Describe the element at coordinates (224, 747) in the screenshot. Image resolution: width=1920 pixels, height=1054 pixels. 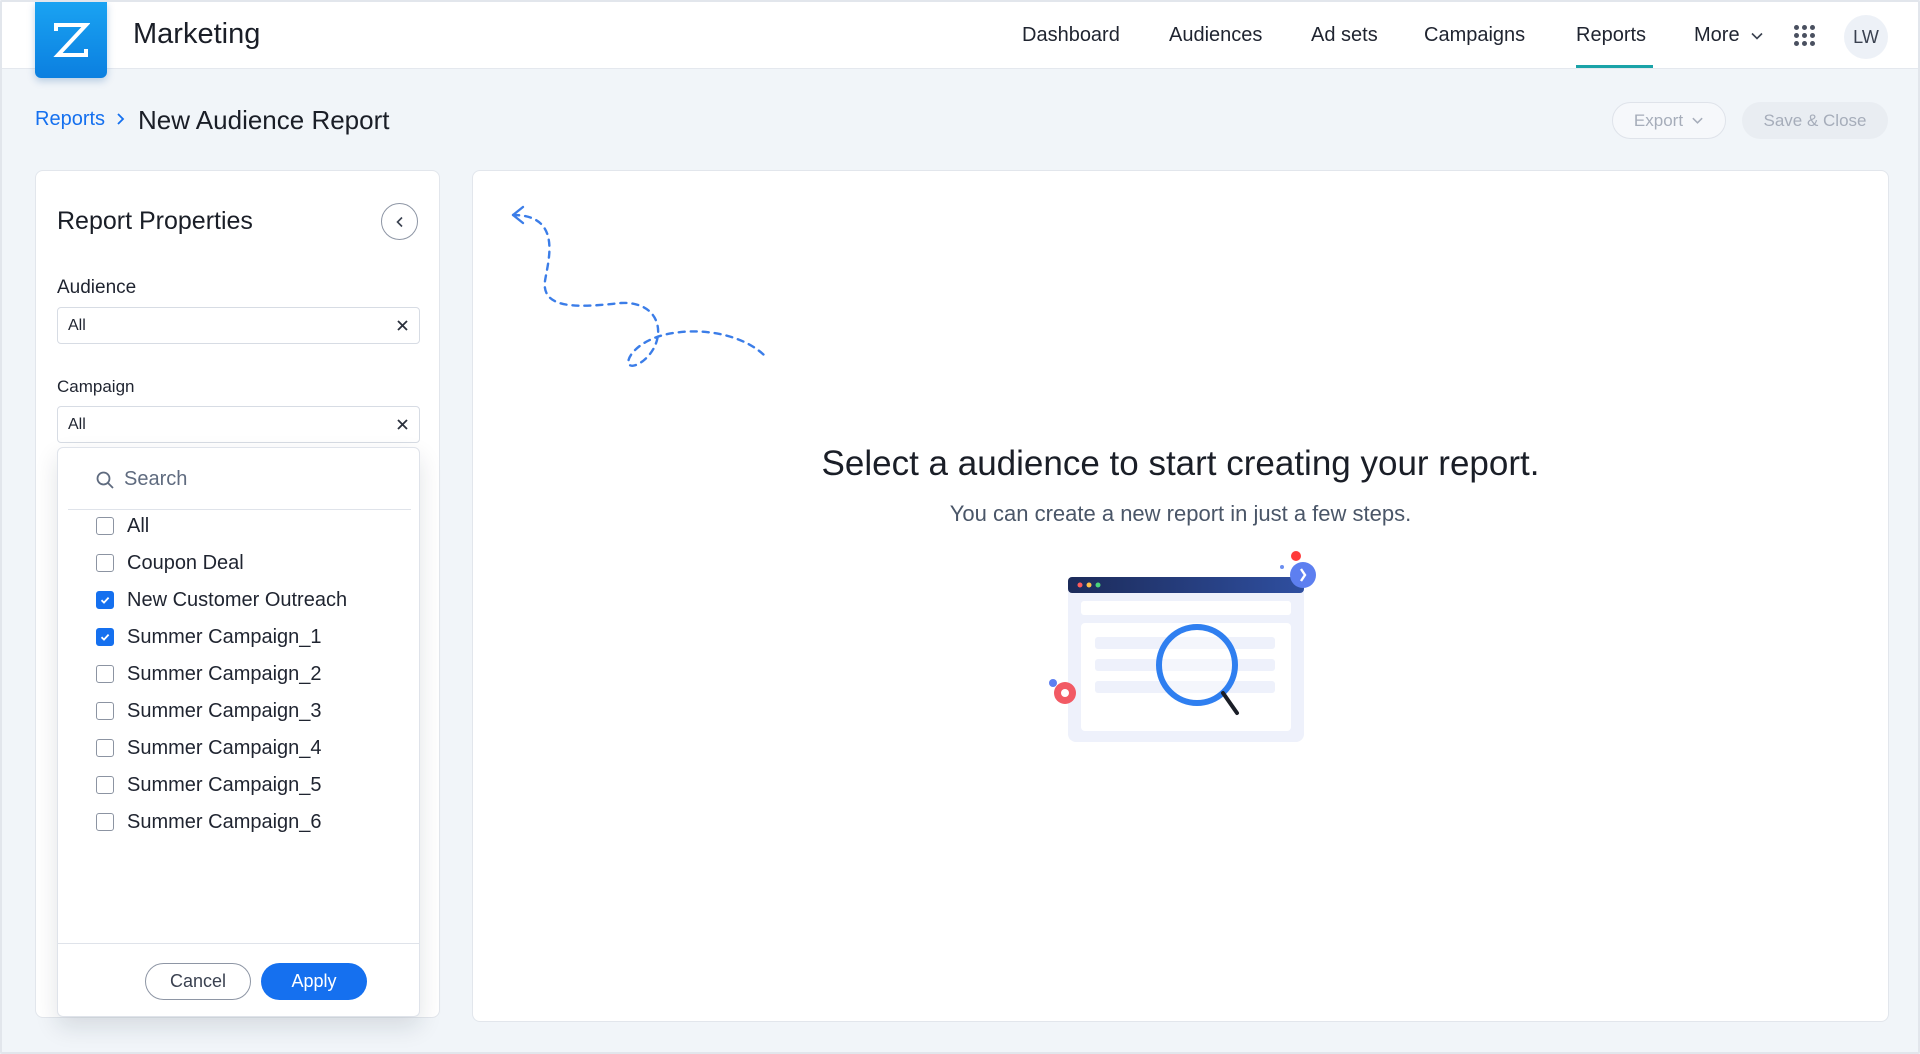
I see `campaign-option-label: Summer Campaign_4` at that location.